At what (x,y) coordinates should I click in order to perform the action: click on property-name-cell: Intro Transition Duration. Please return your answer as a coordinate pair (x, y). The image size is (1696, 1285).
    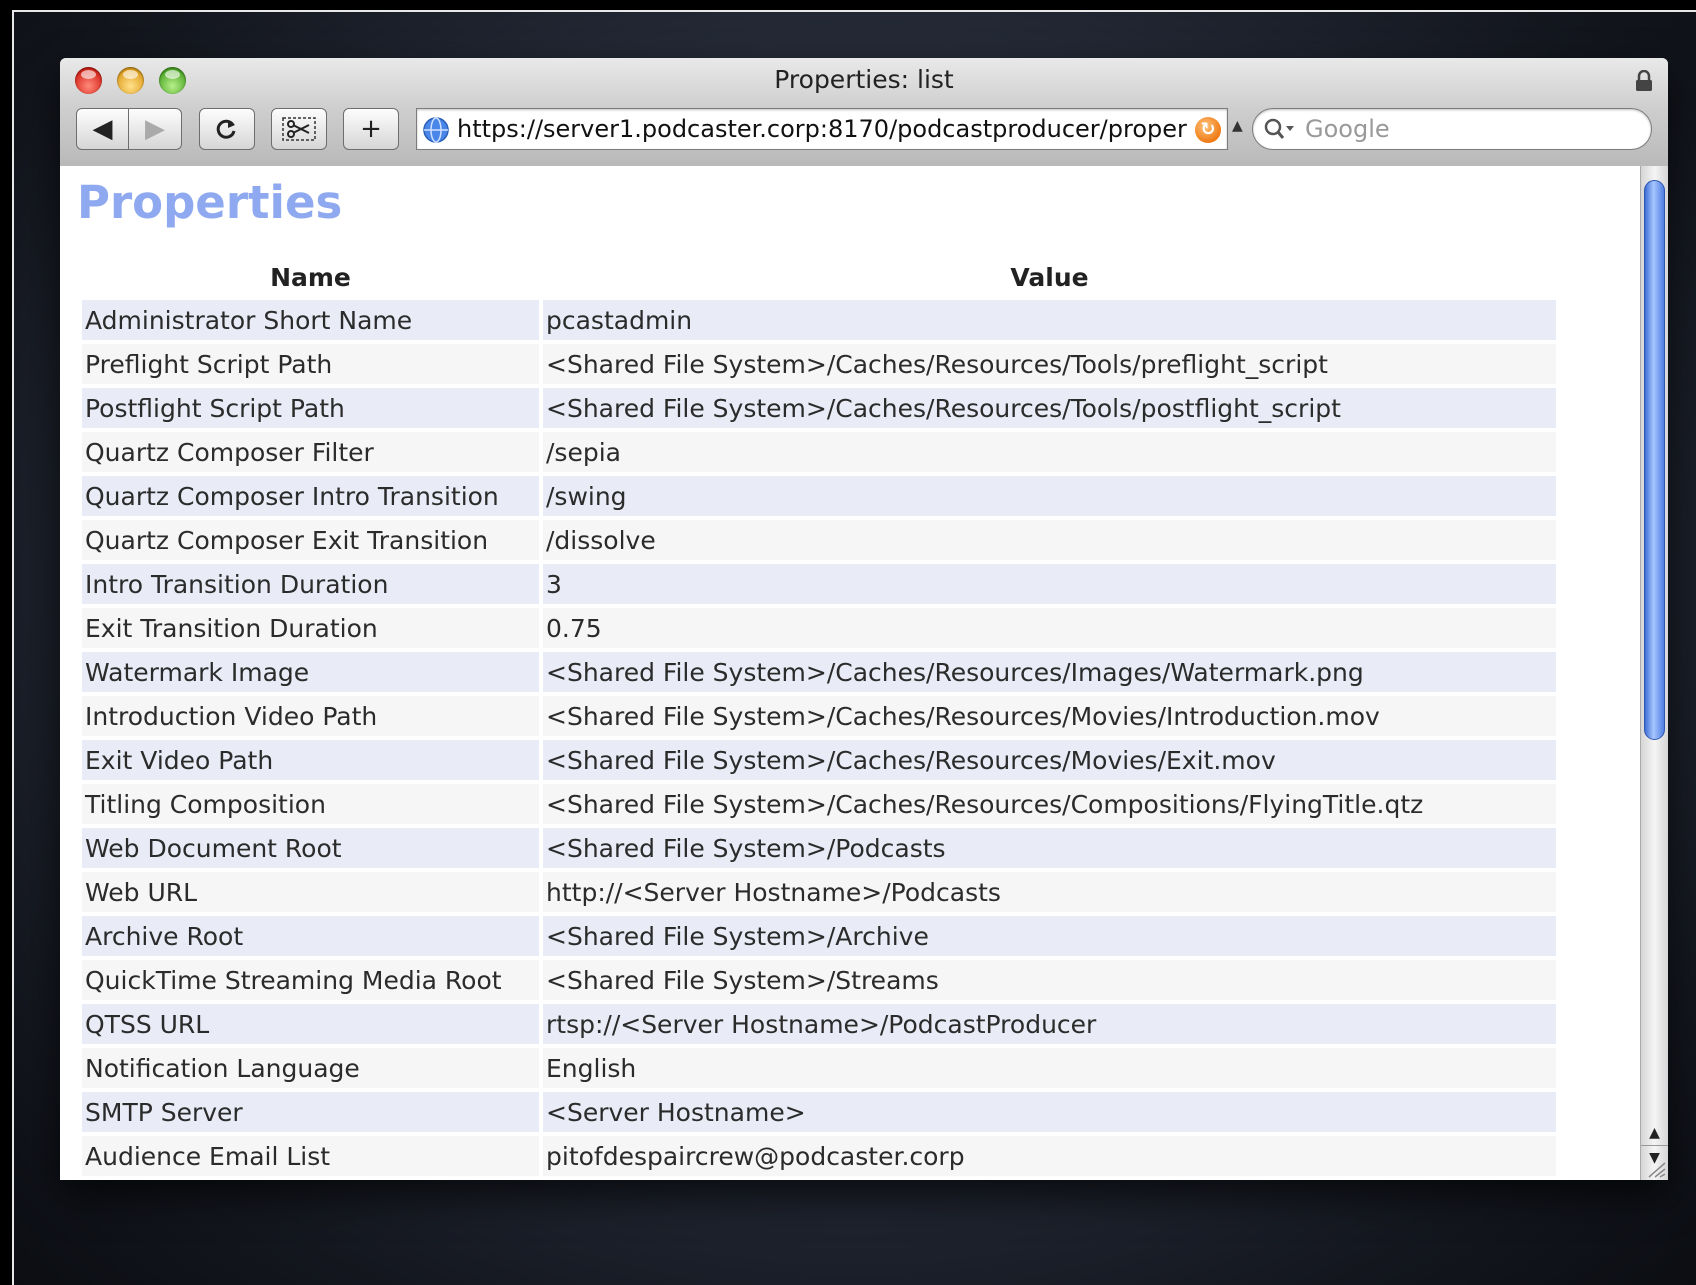
    Looking at the image, I should click on (310, 584).